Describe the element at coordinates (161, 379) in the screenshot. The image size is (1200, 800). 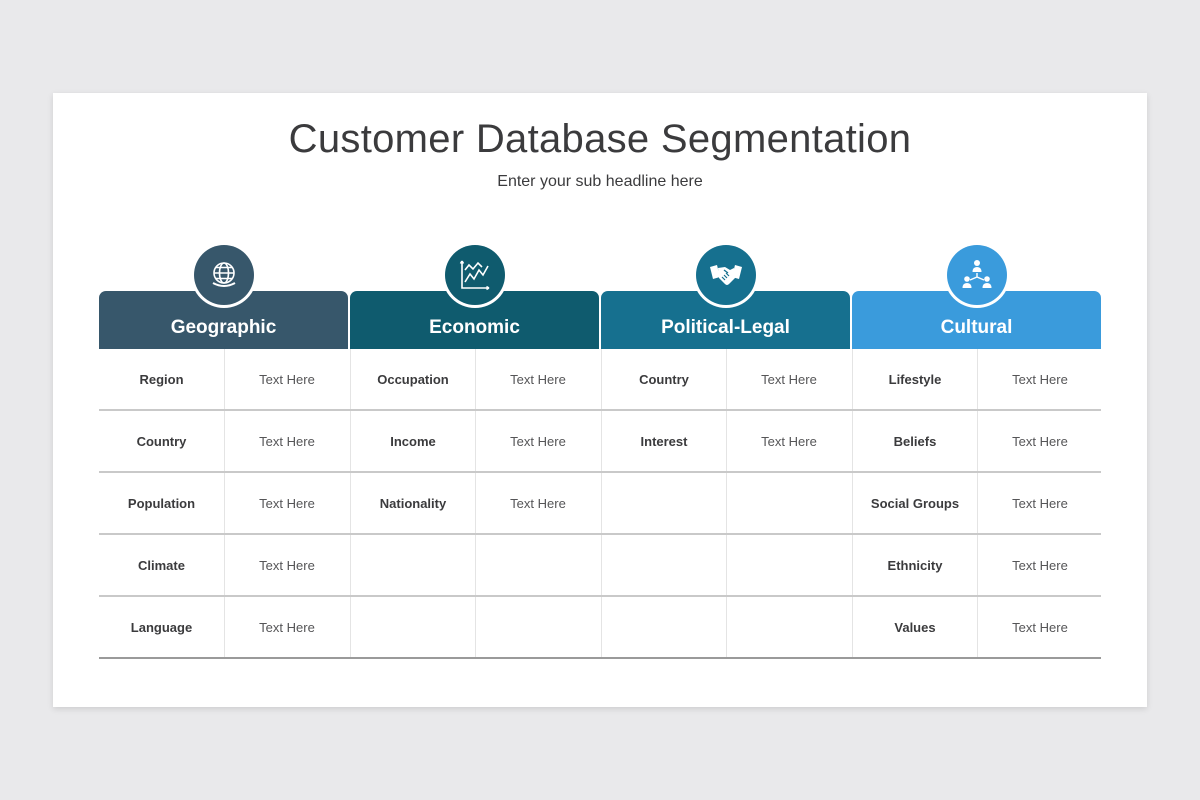
I see `geographic-key: Region` at that location.